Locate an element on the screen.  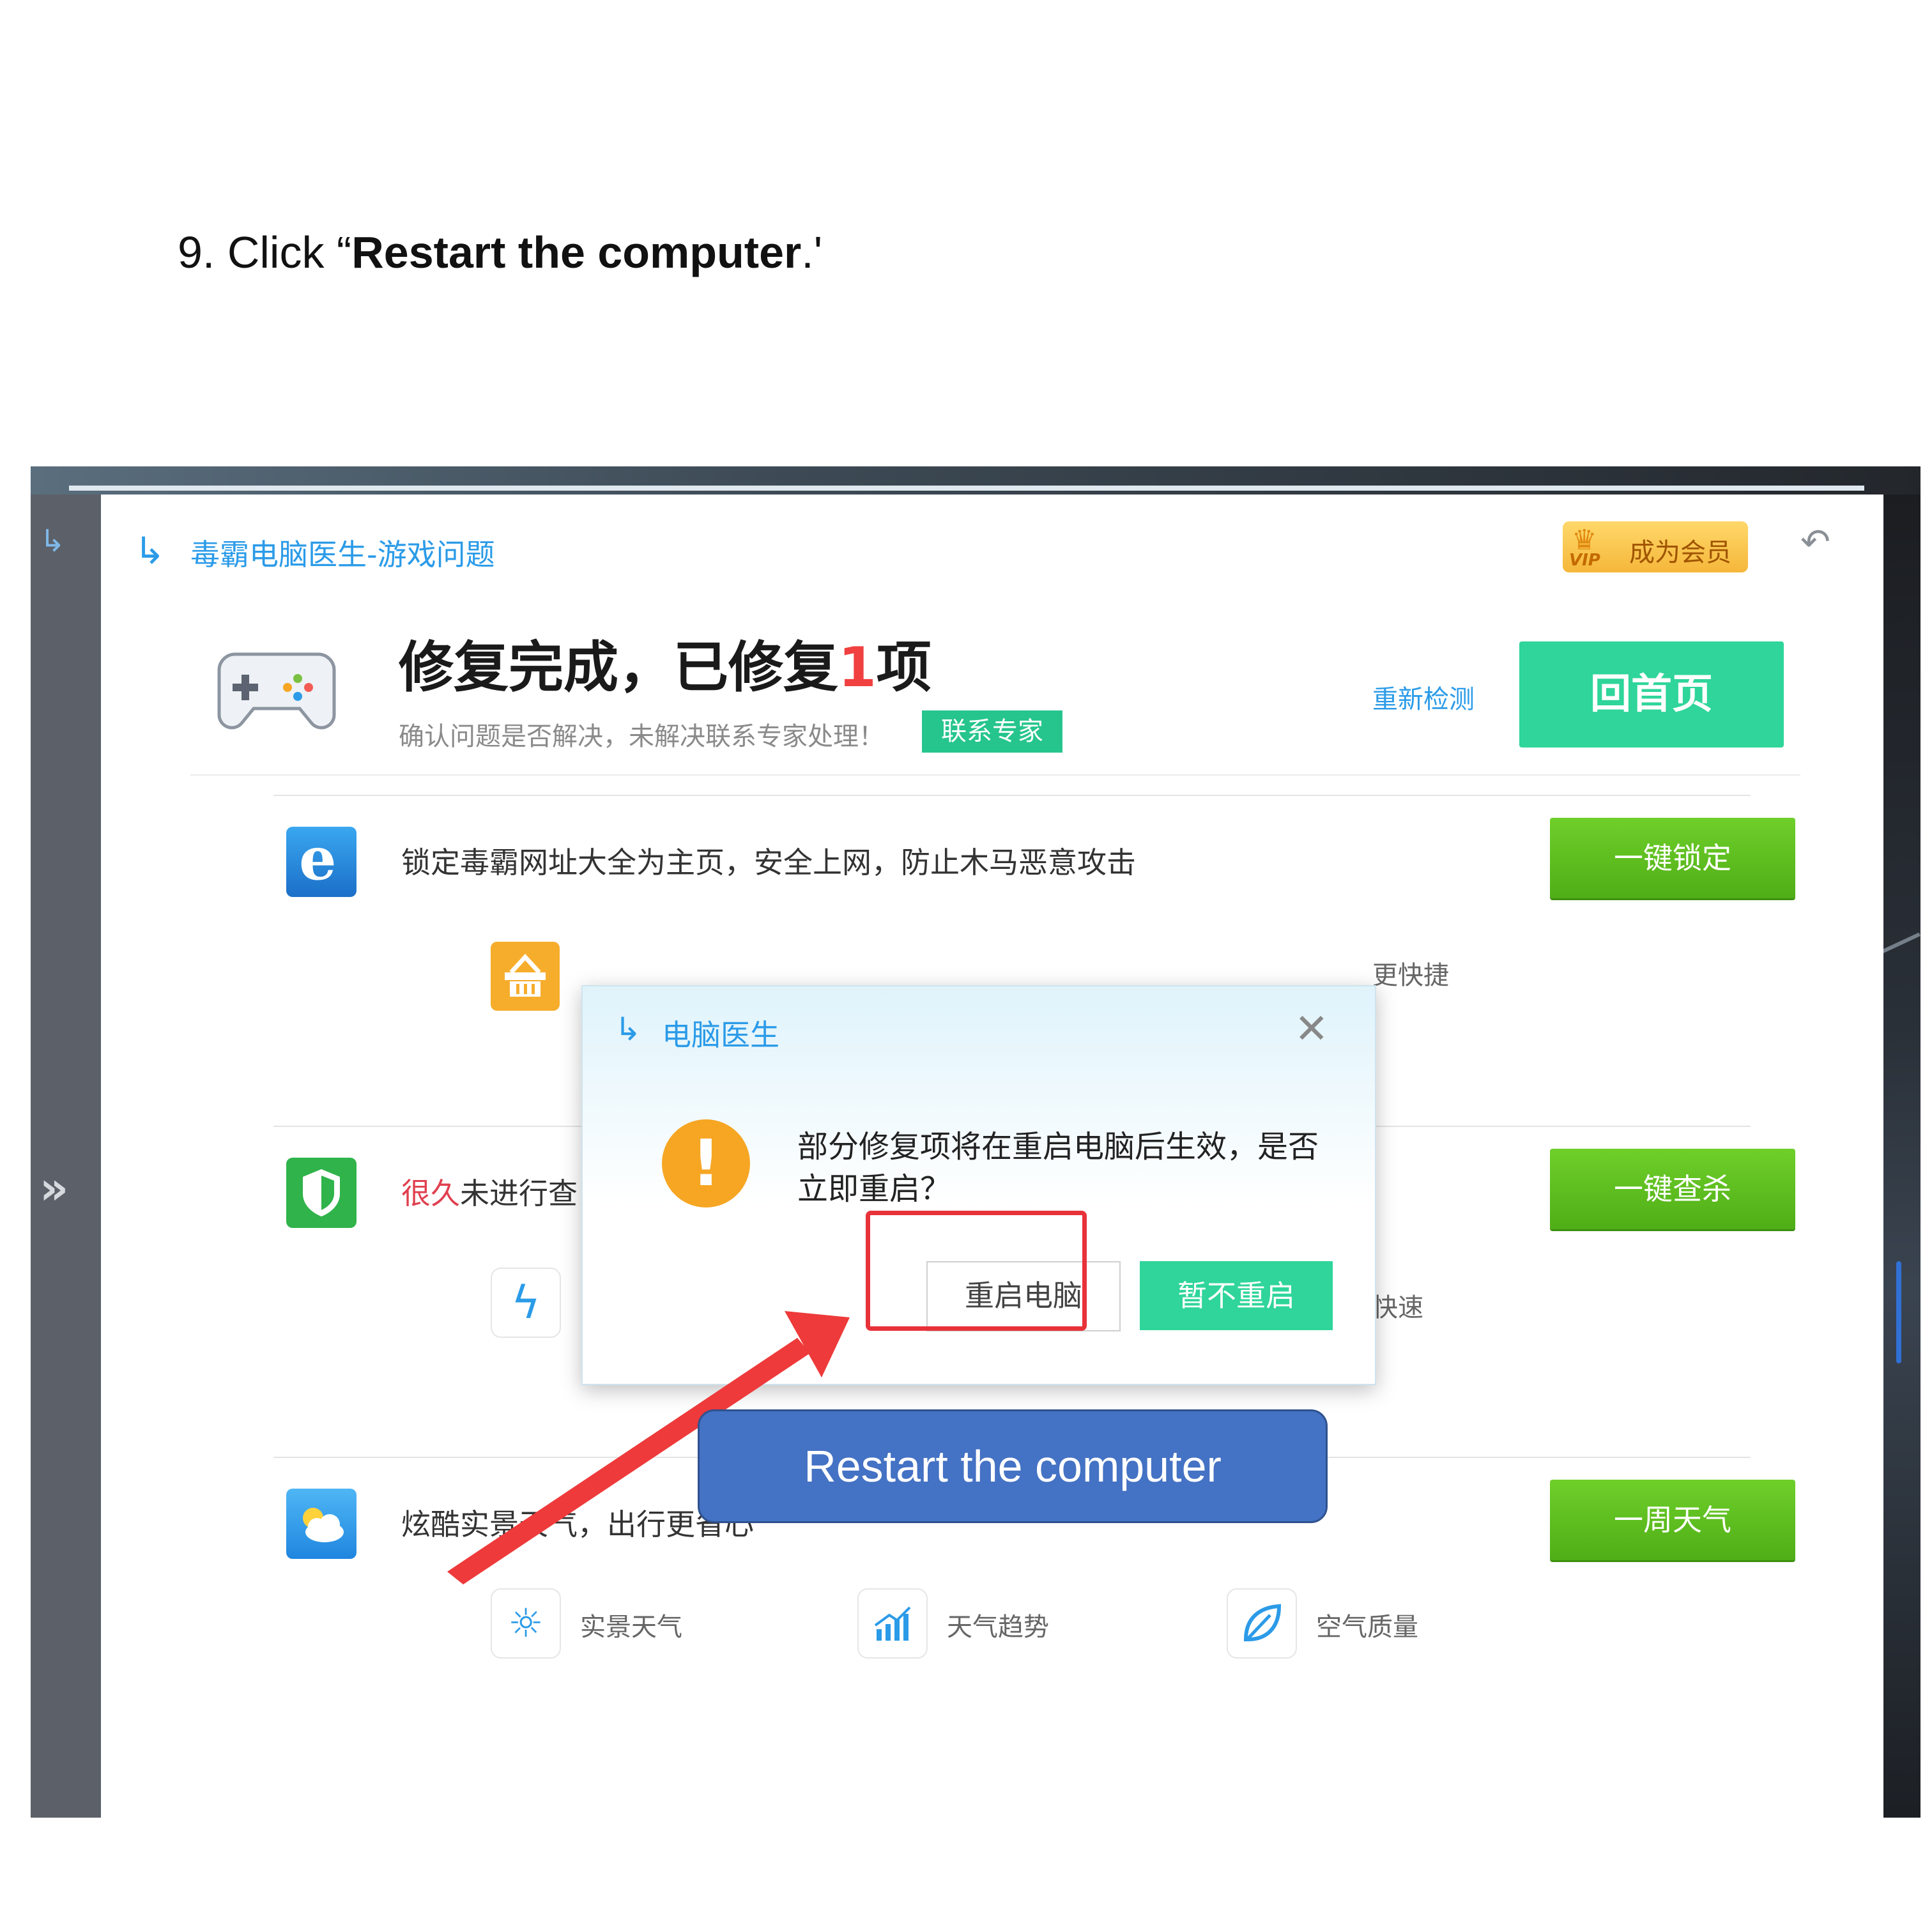
row-lock-homepage-text: 锁定毒霸网址大全为主页，安全上网，防止木马恶意攻击 is located at coordinates (768, 862).